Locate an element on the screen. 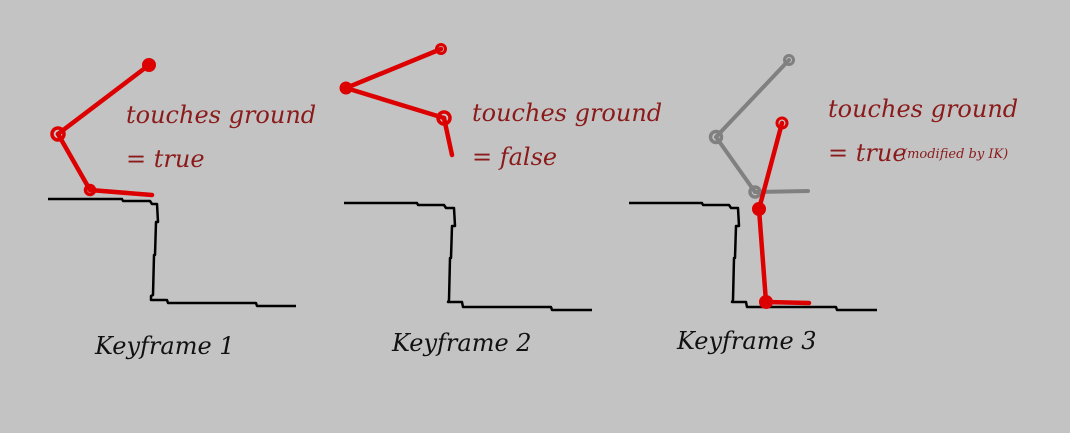 The width and height of the screenshot is (1070, 433). leg-keyframe-3-ik is located at coordinates (782, 212).